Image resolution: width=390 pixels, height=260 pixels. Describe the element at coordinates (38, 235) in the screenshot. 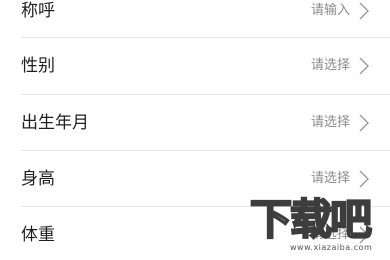

I see `row-label: 体重` at that location.